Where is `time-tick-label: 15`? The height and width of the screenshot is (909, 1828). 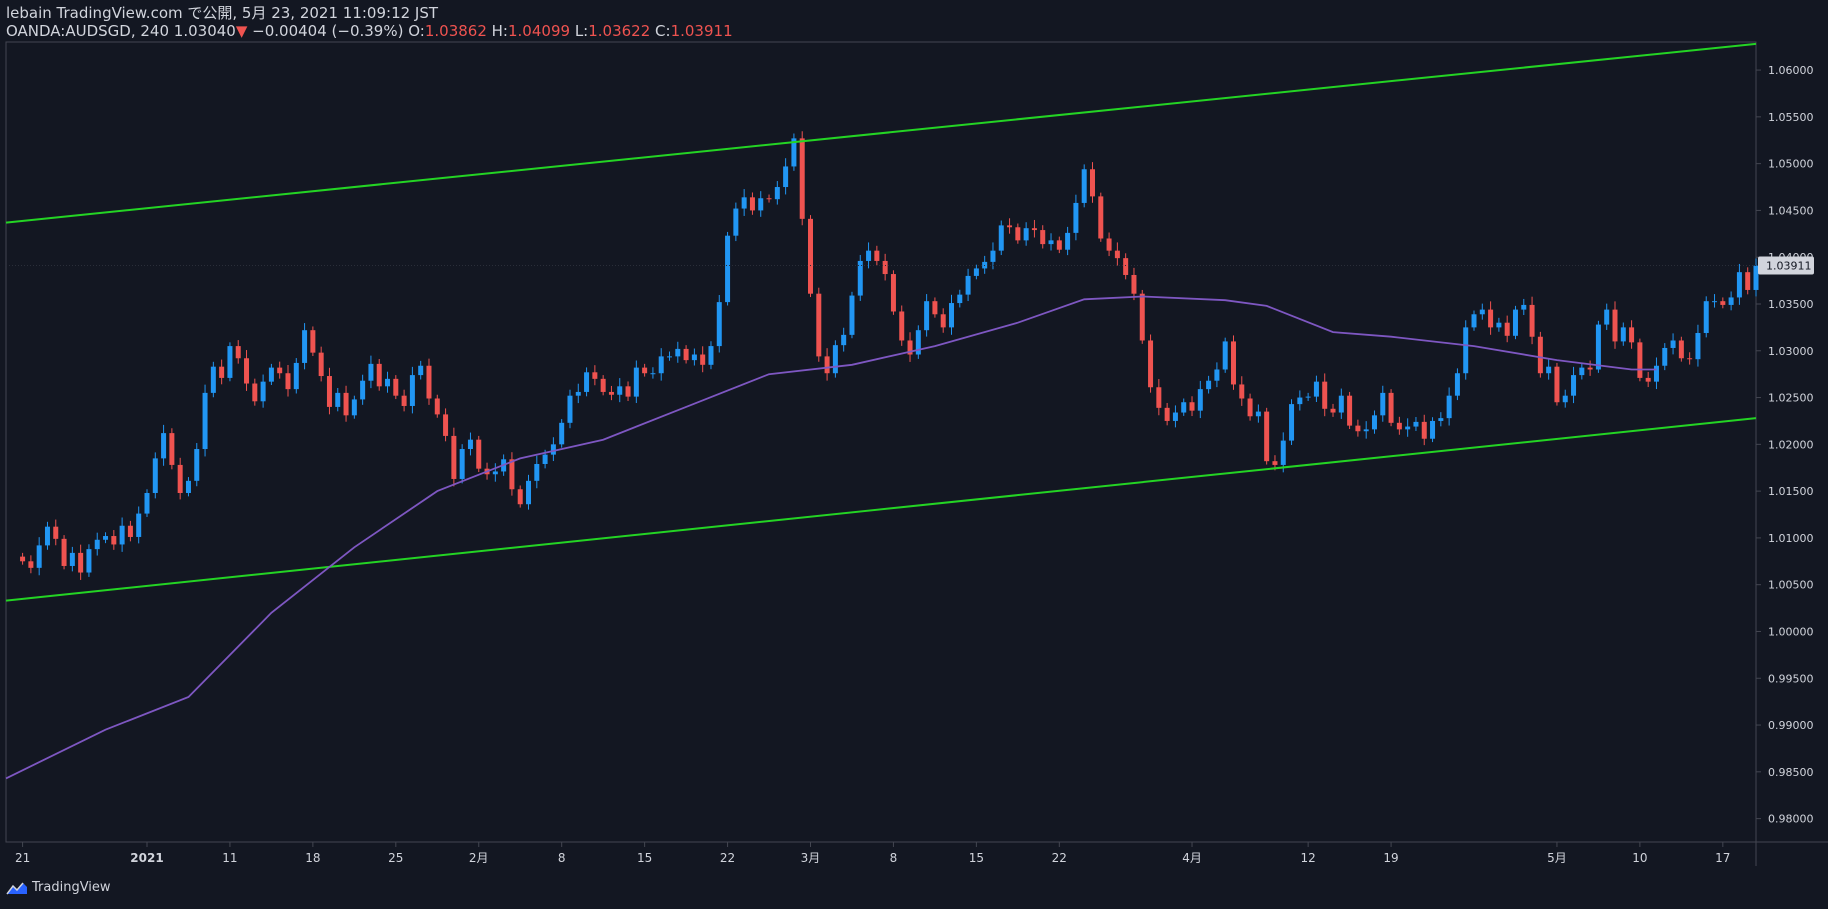
time-tick-label: 15 is located at coordinates (644, 858).